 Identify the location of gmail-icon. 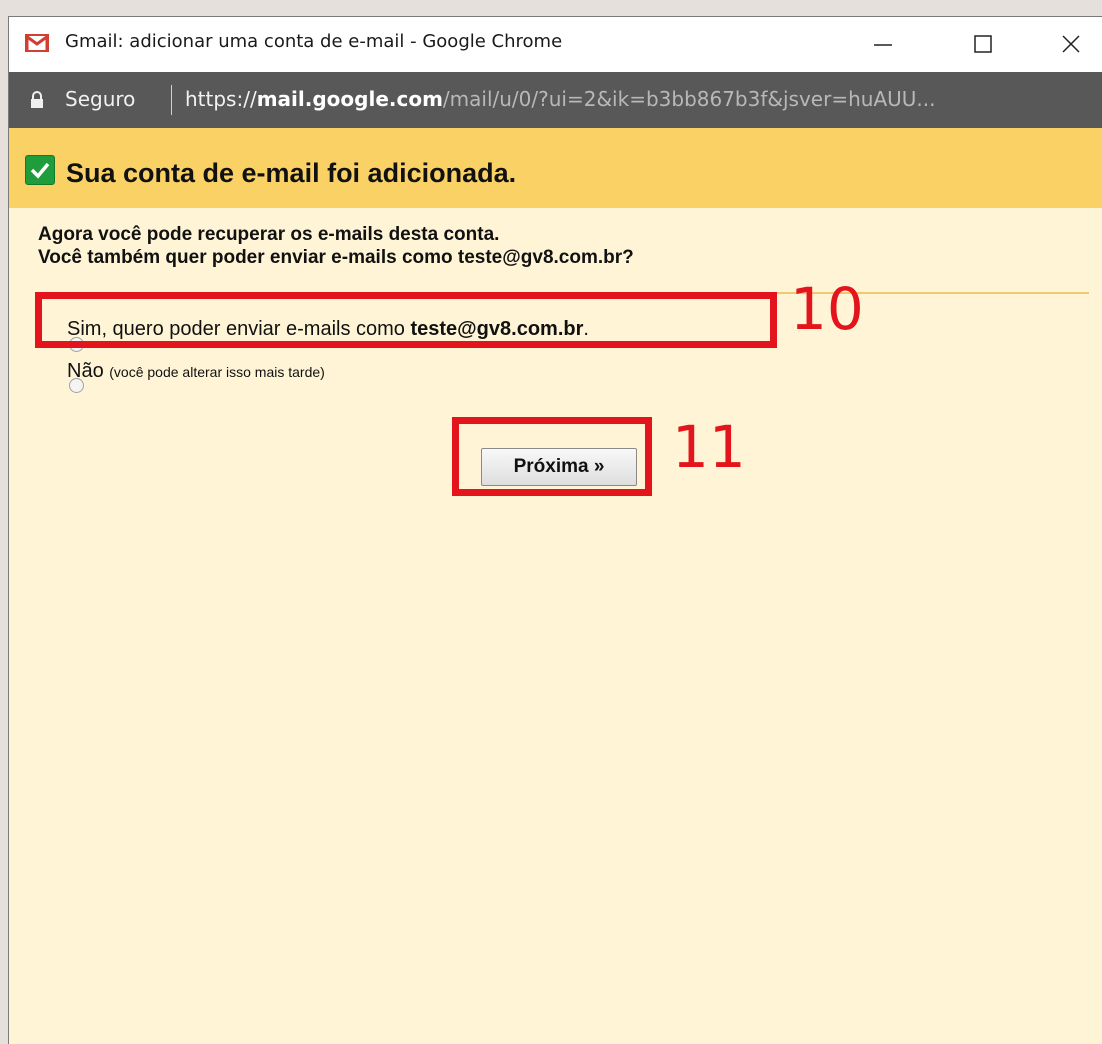
(37, 43).